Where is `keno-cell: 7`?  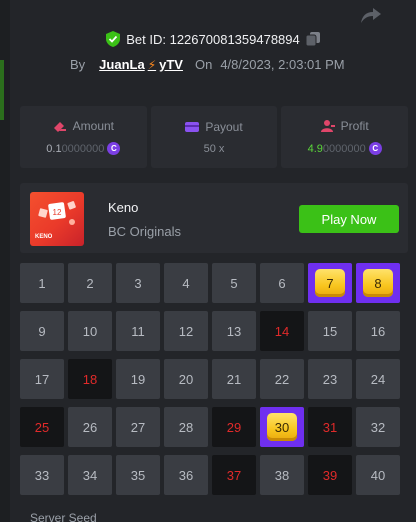
keno-cell: 7 is located at coordinates (330, 283).